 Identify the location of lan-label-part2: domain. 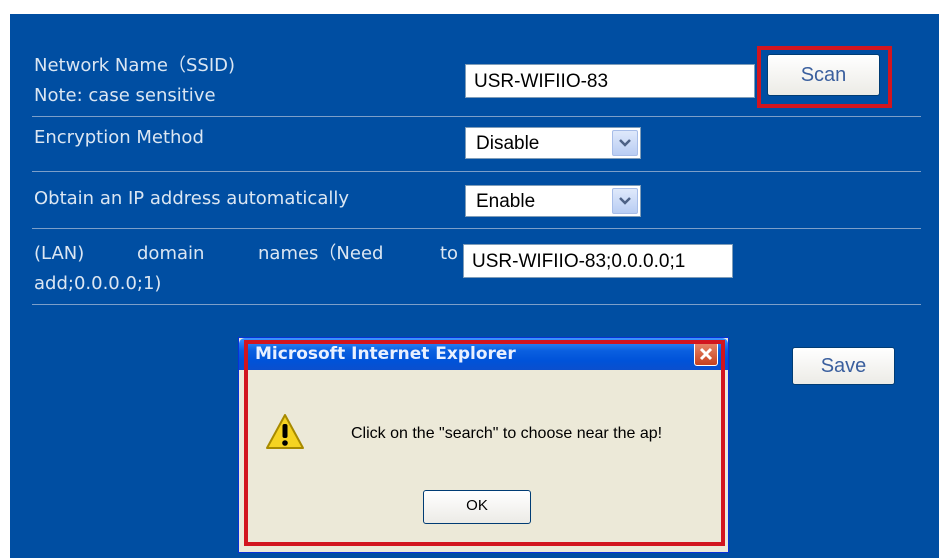
(171, 253).